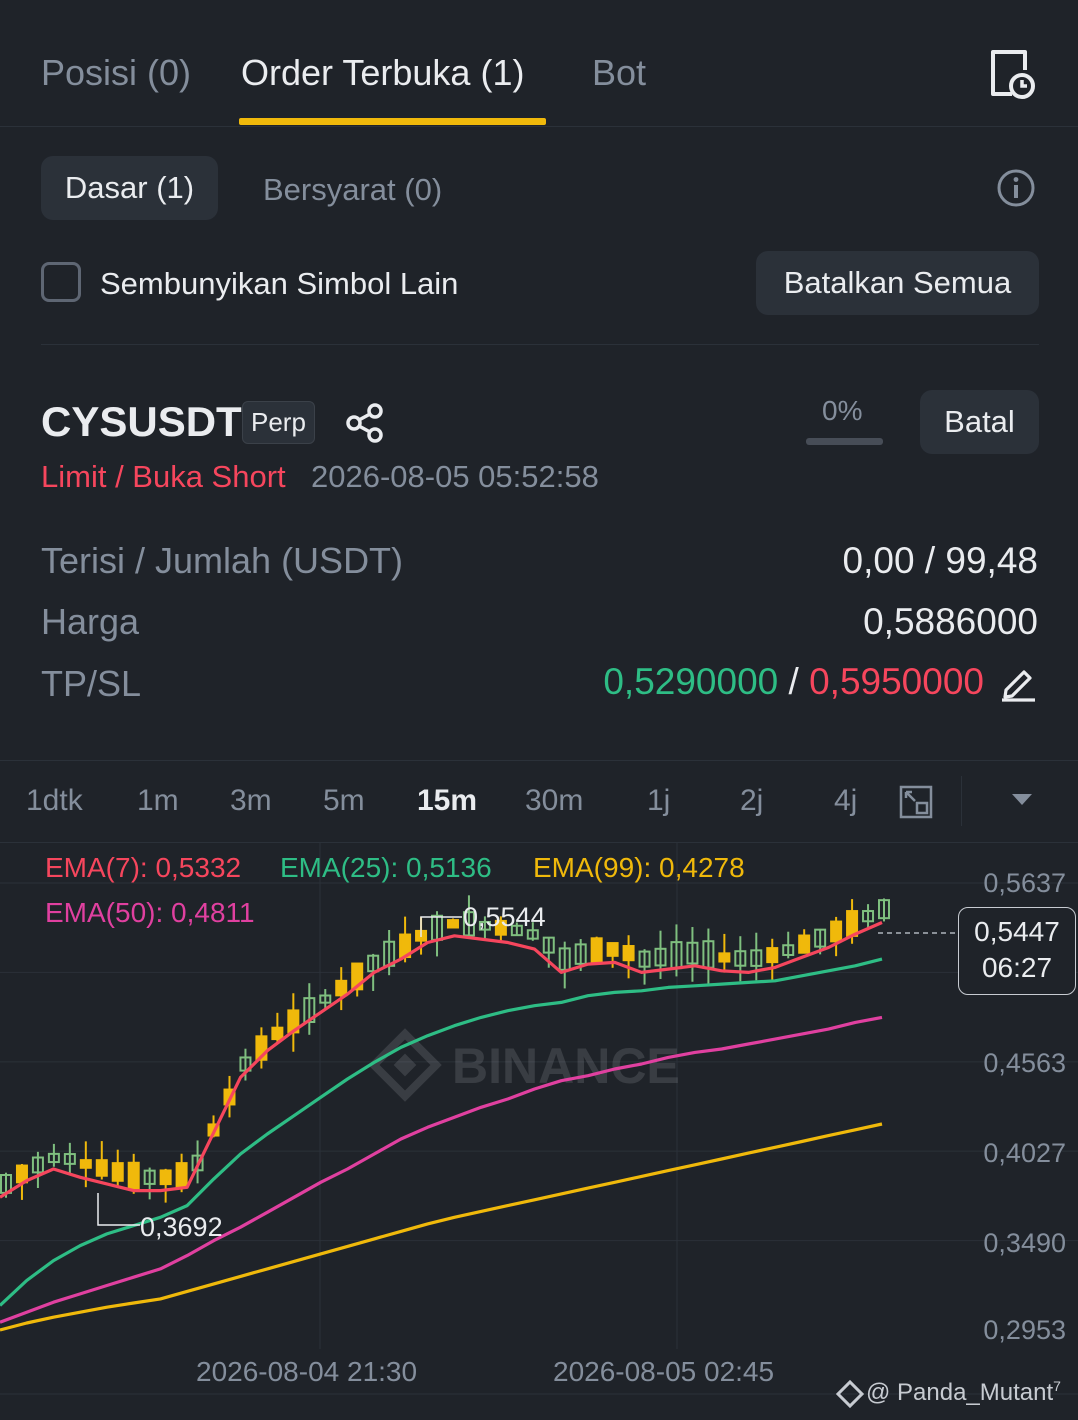  I want to click on subtab-basic: Dasar (1), so click(129, 188).